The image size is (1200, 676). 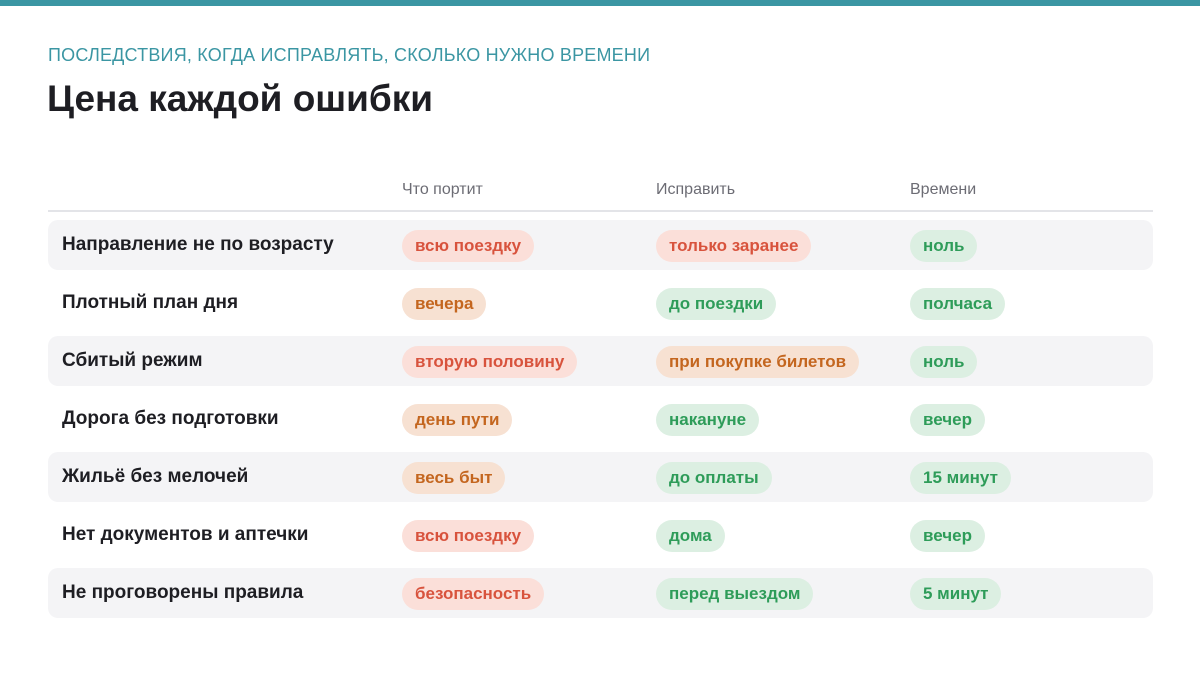 What do you see at coordinates (716, 304) in the screenshot?
I see `fix-badge: до поездки` at bounding box center [716, 304].